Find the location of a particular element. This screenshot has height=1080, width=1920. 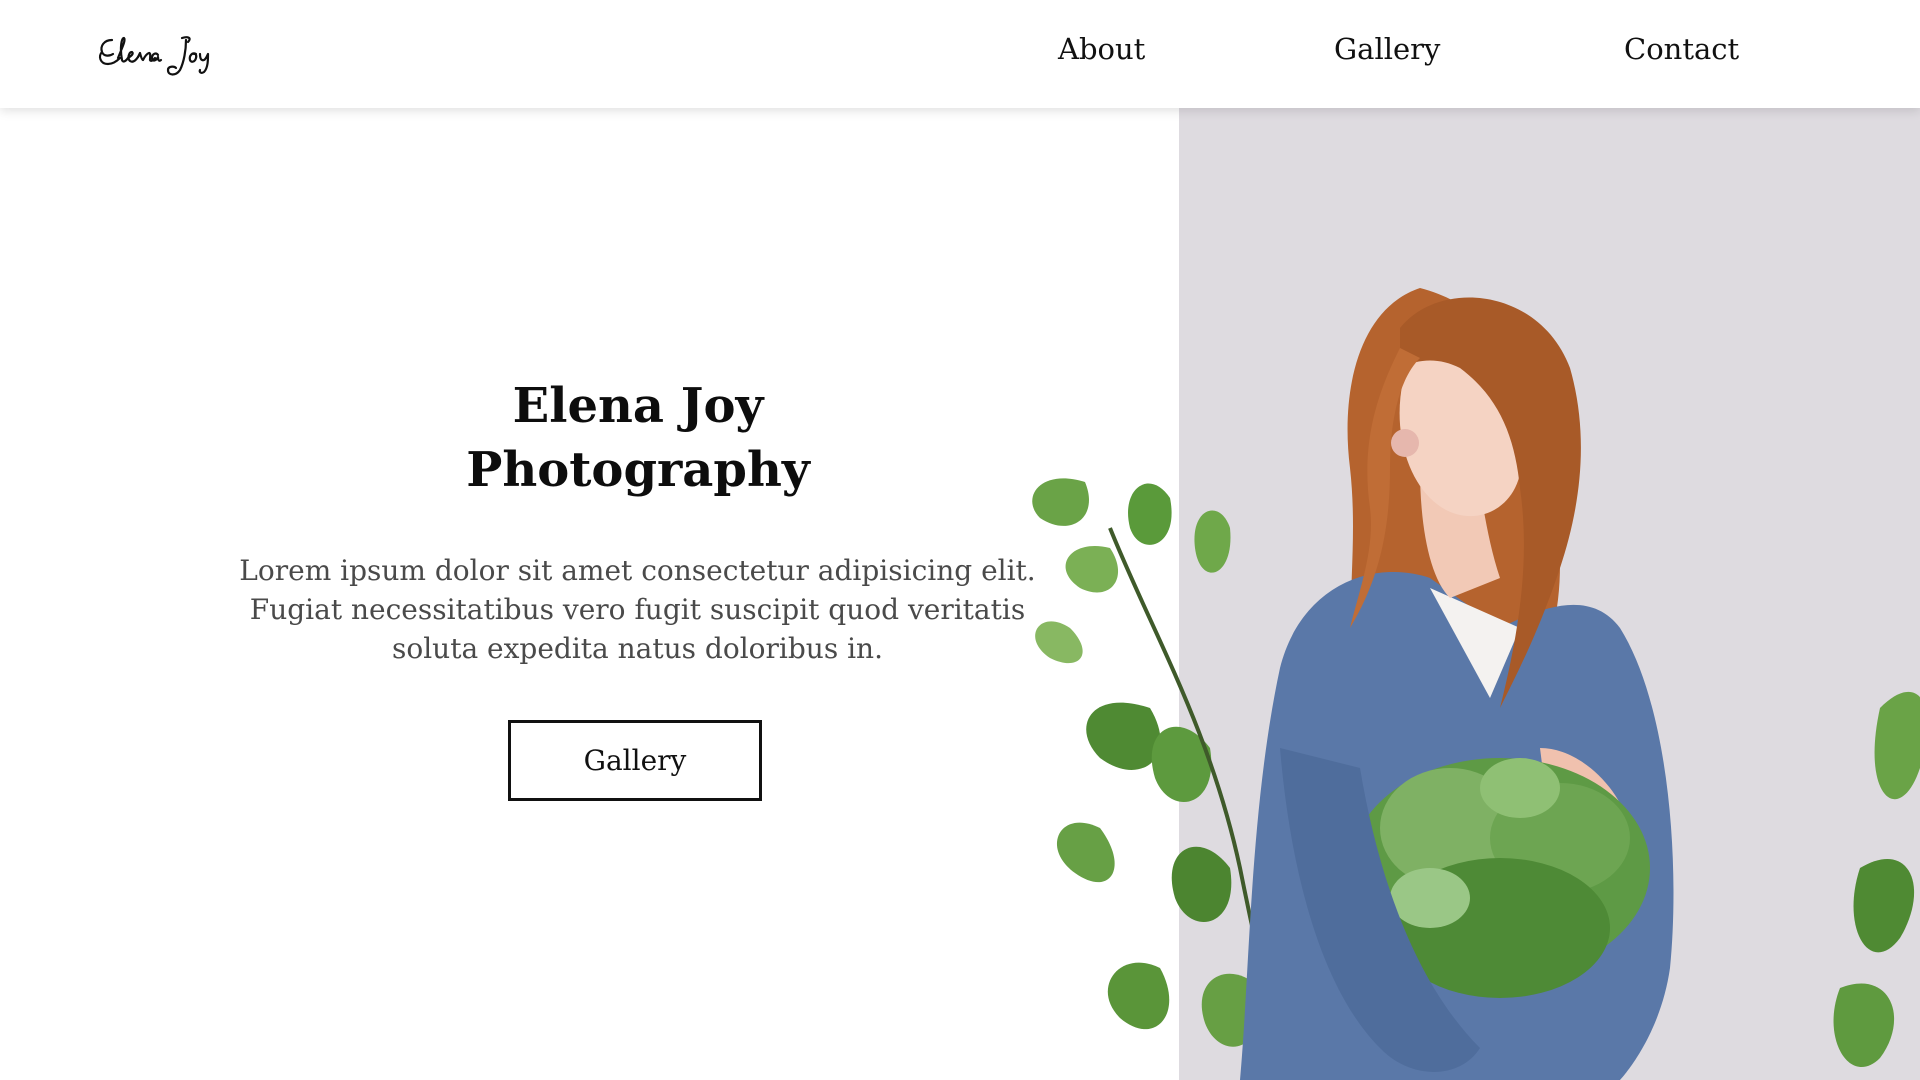

plant-leaves-left is located at coordinates (1147, 762).